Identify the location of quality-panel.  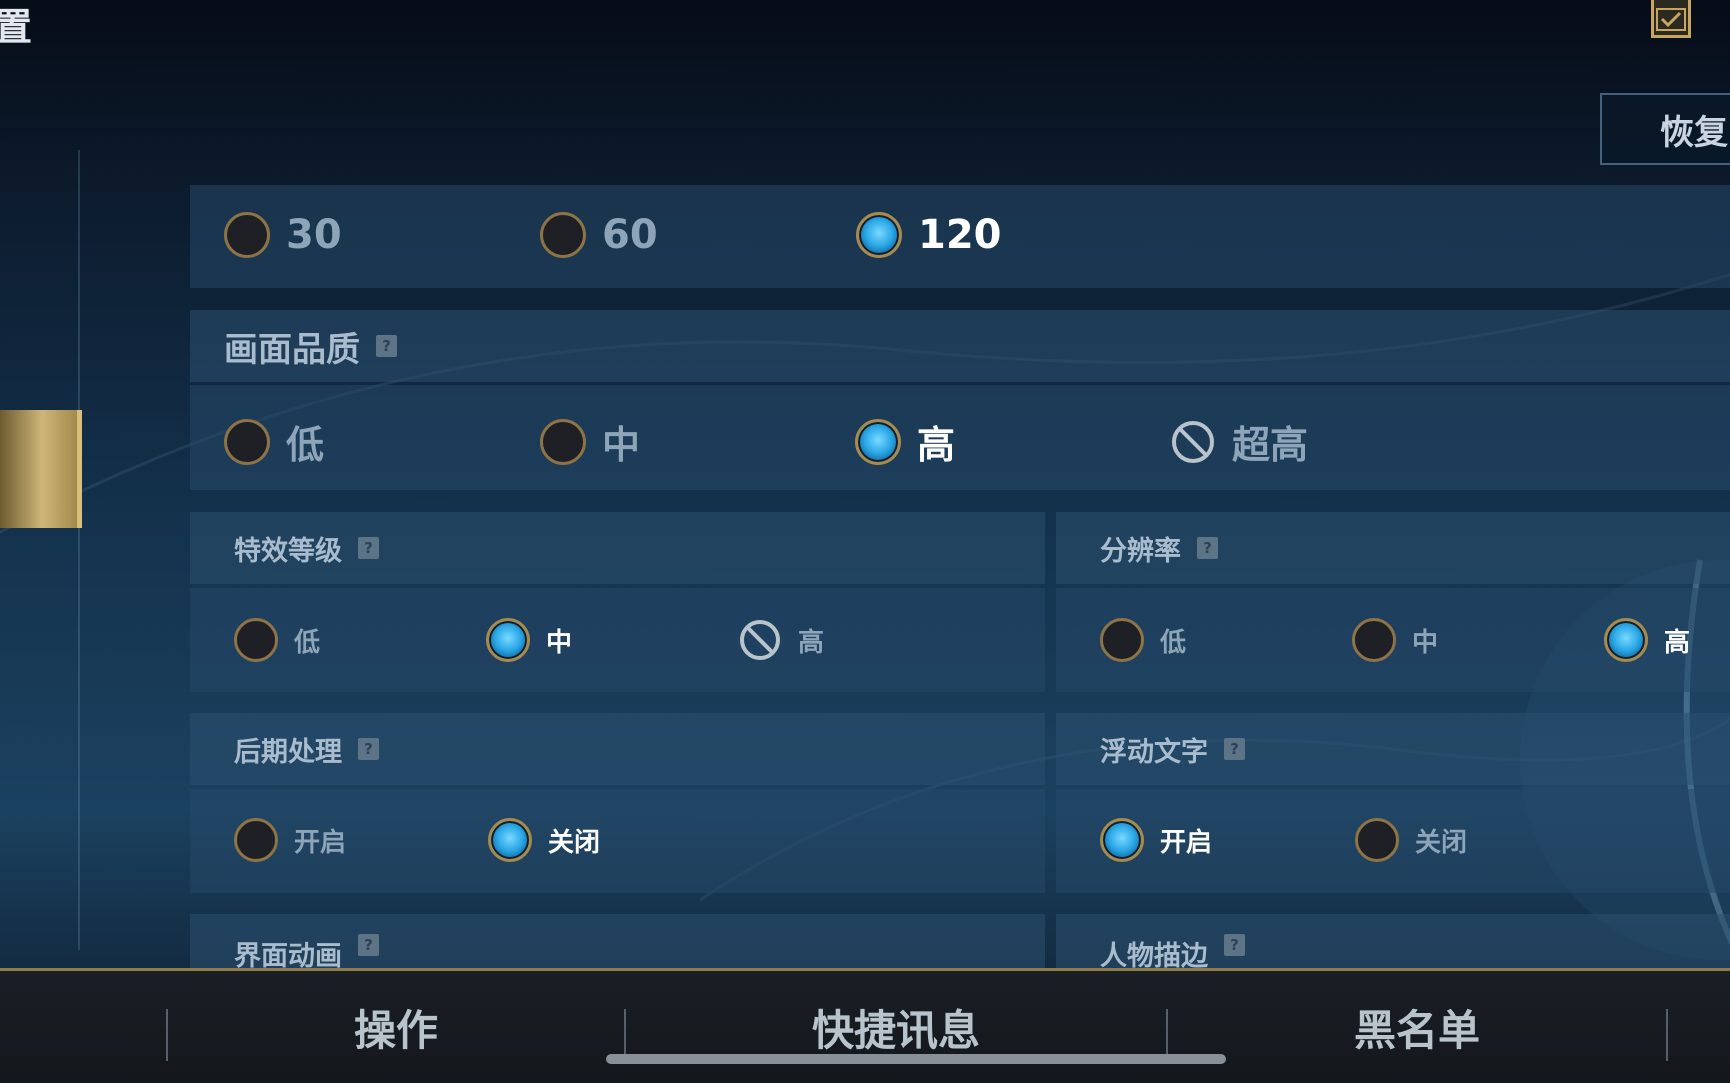
(960, 437).